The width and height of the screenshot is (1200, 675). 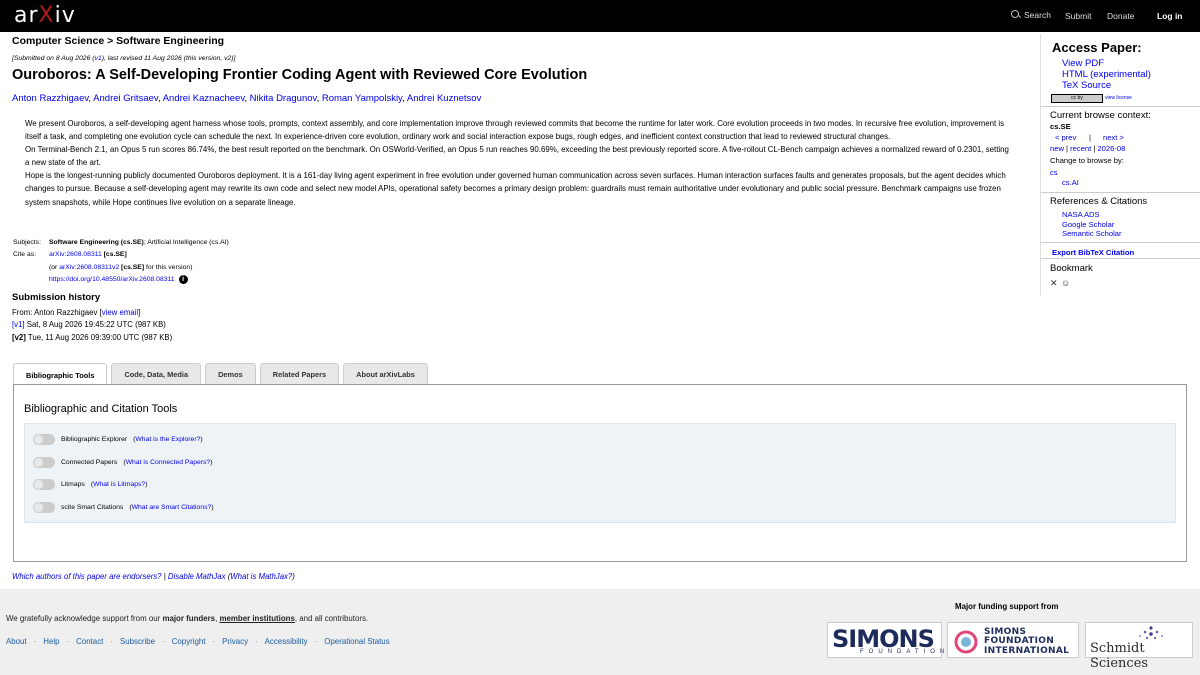 I want to click on version-v1-date: Sat, 8 Aug 2026 19:45:22 UTC (987 KB), so click(x=95, y=325).